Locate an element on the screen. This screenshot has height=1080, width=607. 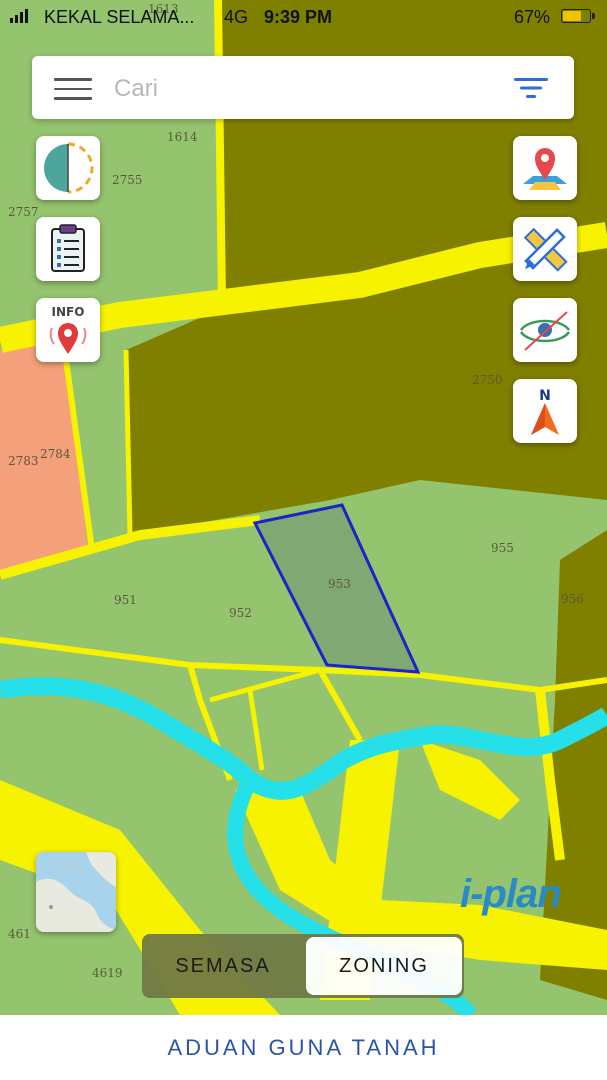
compass-label: N is located at coordinates (545, 396).